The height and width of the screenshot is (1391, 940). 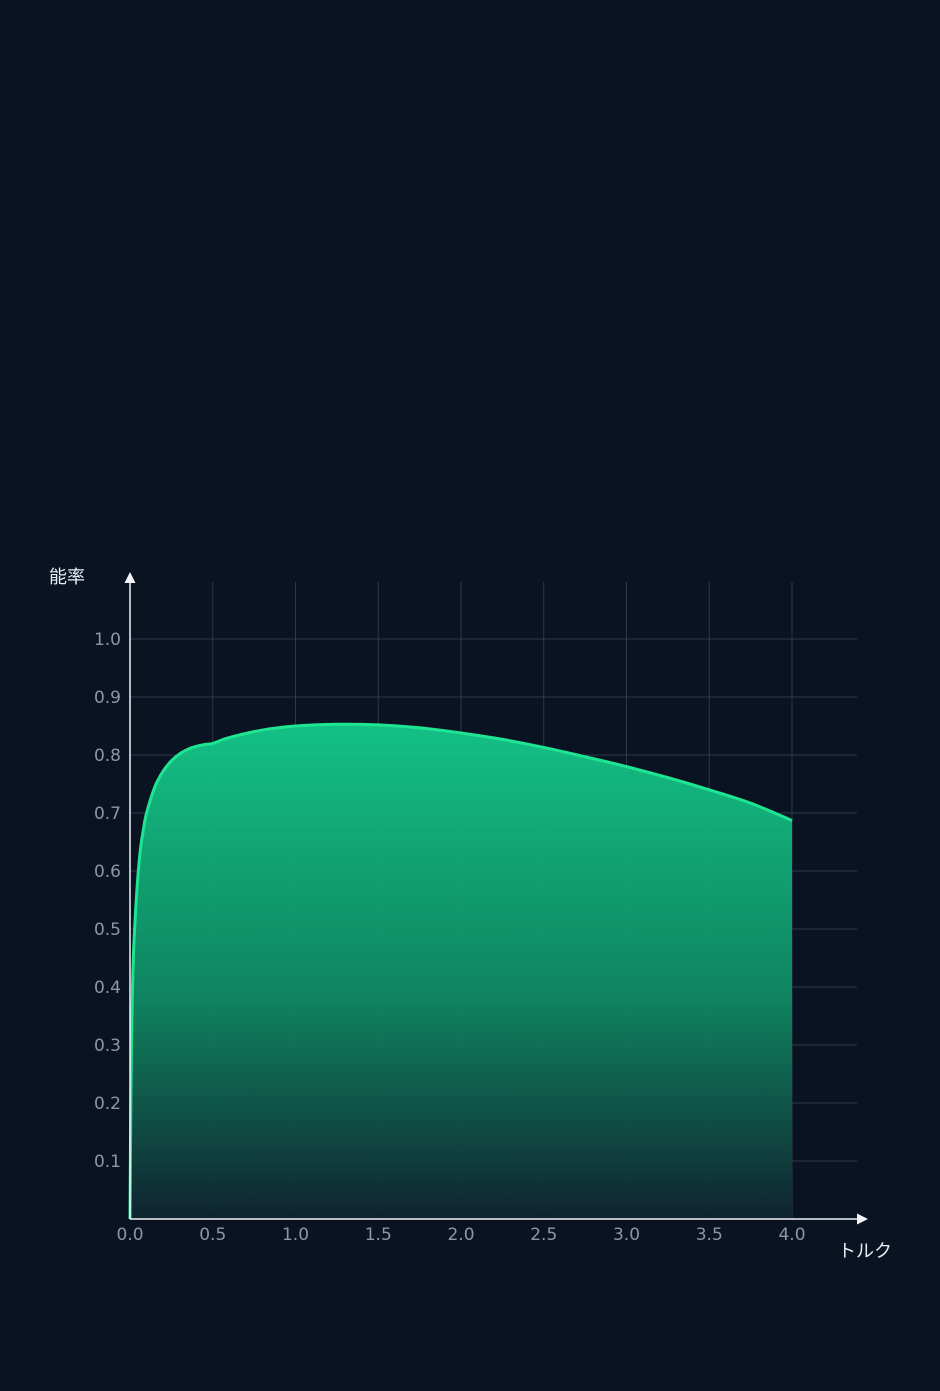 I want to click on x-tick-label: 3.0, so click(x=626, y=1235).